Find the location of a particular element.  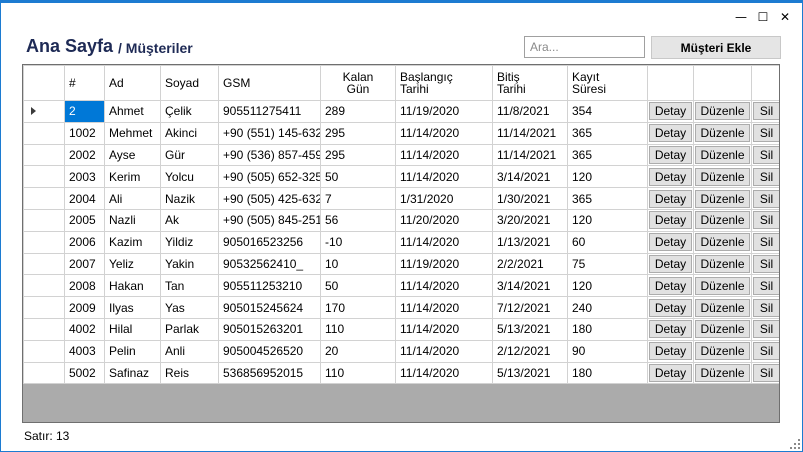

cell-id: 2009 is located at coordinates (84, 307).